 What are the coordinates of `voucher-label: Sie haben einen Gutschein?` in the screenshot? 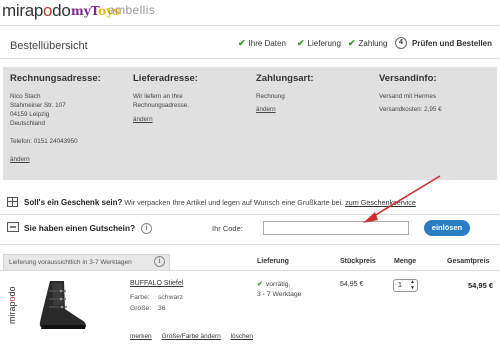 It's located at (80, 228).